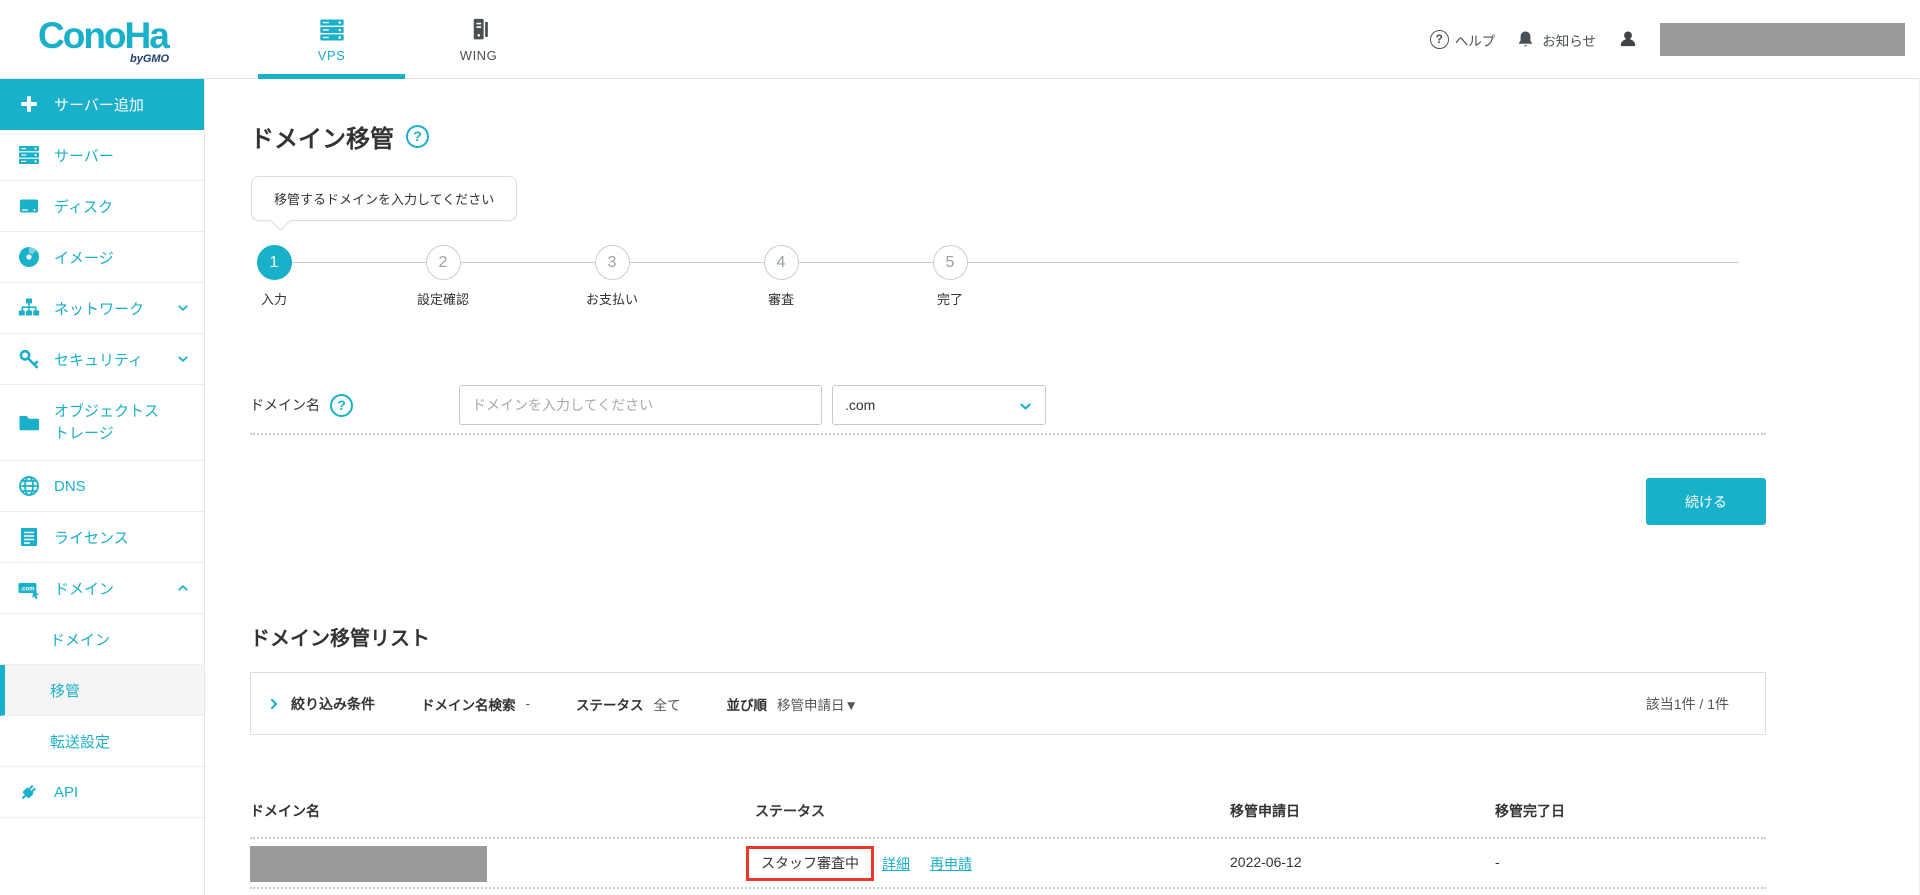  Describe the element at coordinates (29, 537) in the screenshot. I see `document-icon` at that location.